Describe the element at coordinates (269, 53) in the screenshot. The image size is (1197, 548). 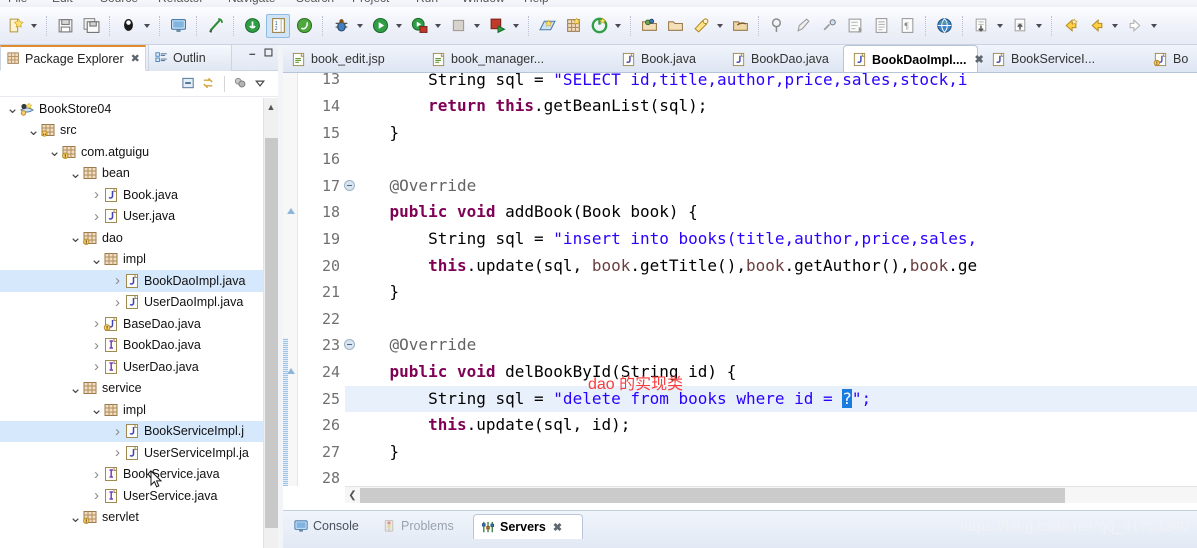
I see `maximize-icon` at that location.